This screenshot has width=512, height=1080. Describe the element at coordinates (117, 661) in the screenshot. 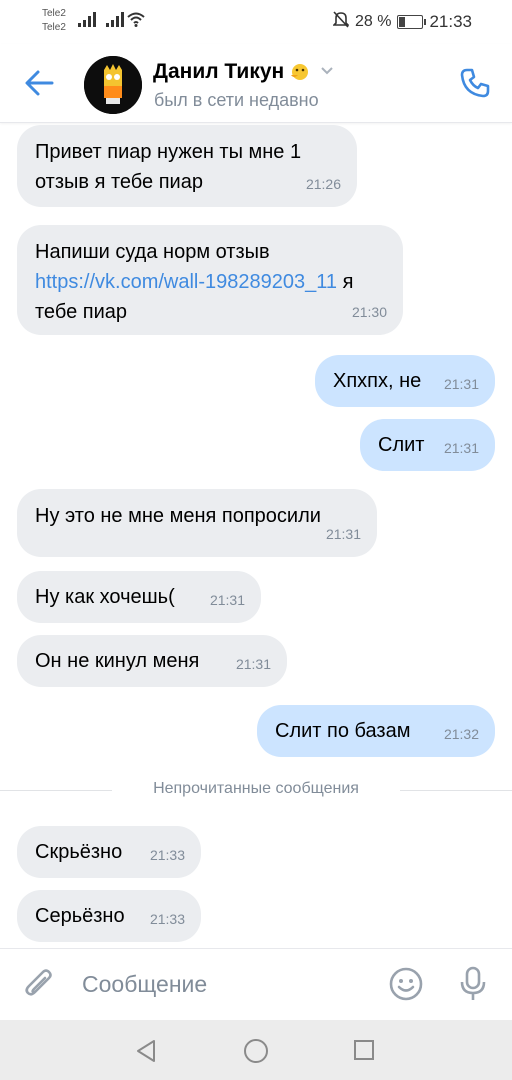

I see `message-text: Он не кинул меня` at that location.